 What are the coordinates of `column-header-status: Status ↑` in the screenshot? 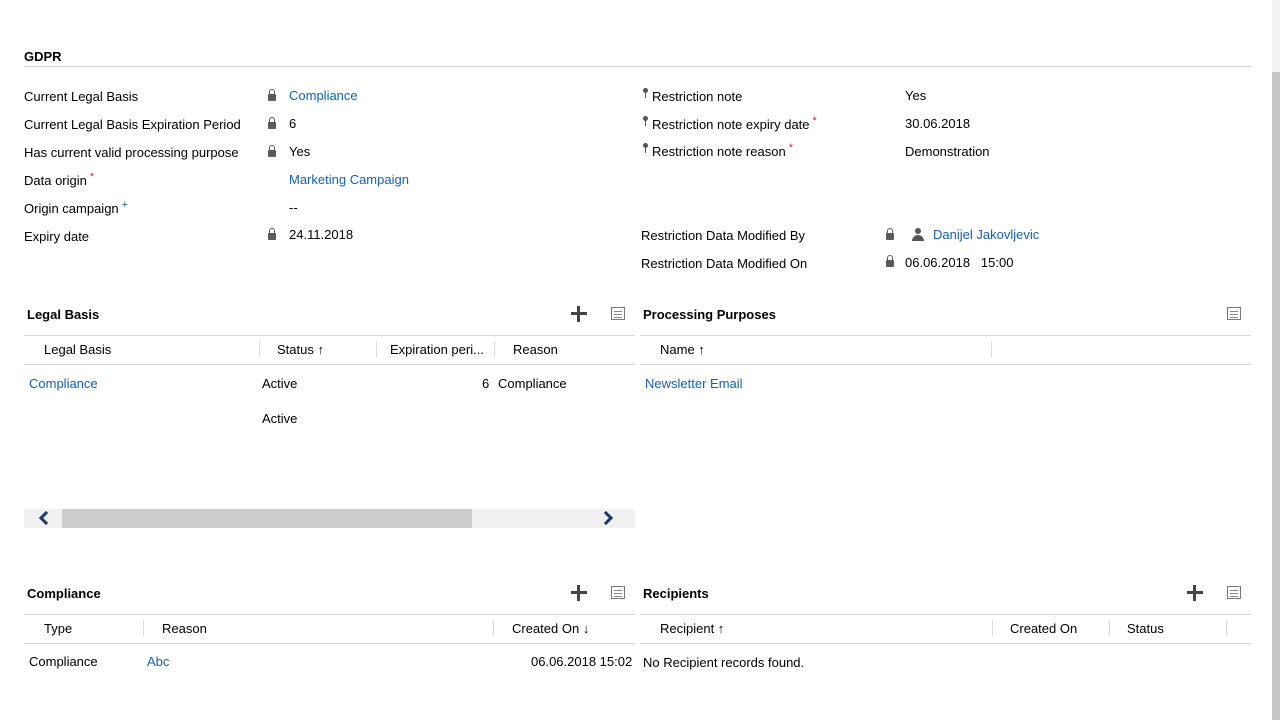 It's located at (300, 349).